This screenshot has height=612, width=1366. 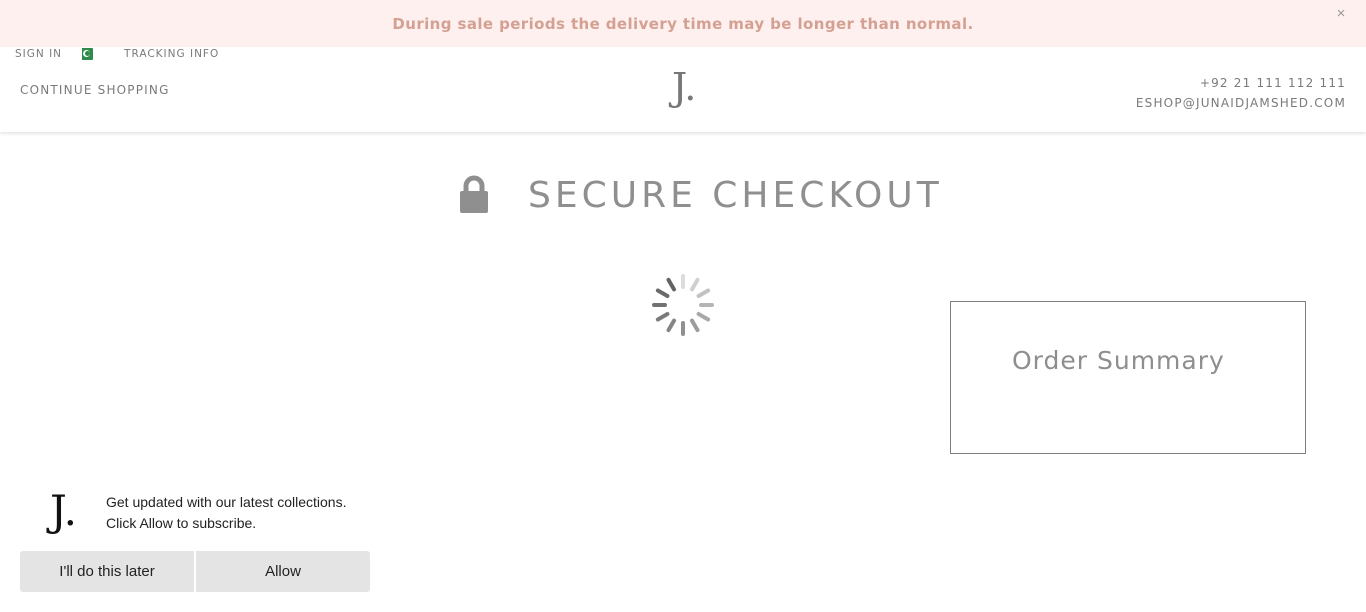 I want to click on prompt-logo: J., so click(x=63, y=510).